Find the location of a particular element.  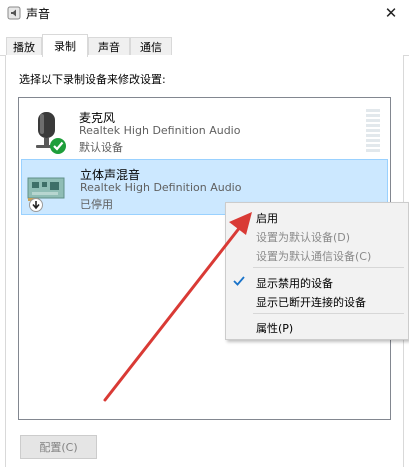

tab-communications: 通信 is located at coordinates (151, 46).